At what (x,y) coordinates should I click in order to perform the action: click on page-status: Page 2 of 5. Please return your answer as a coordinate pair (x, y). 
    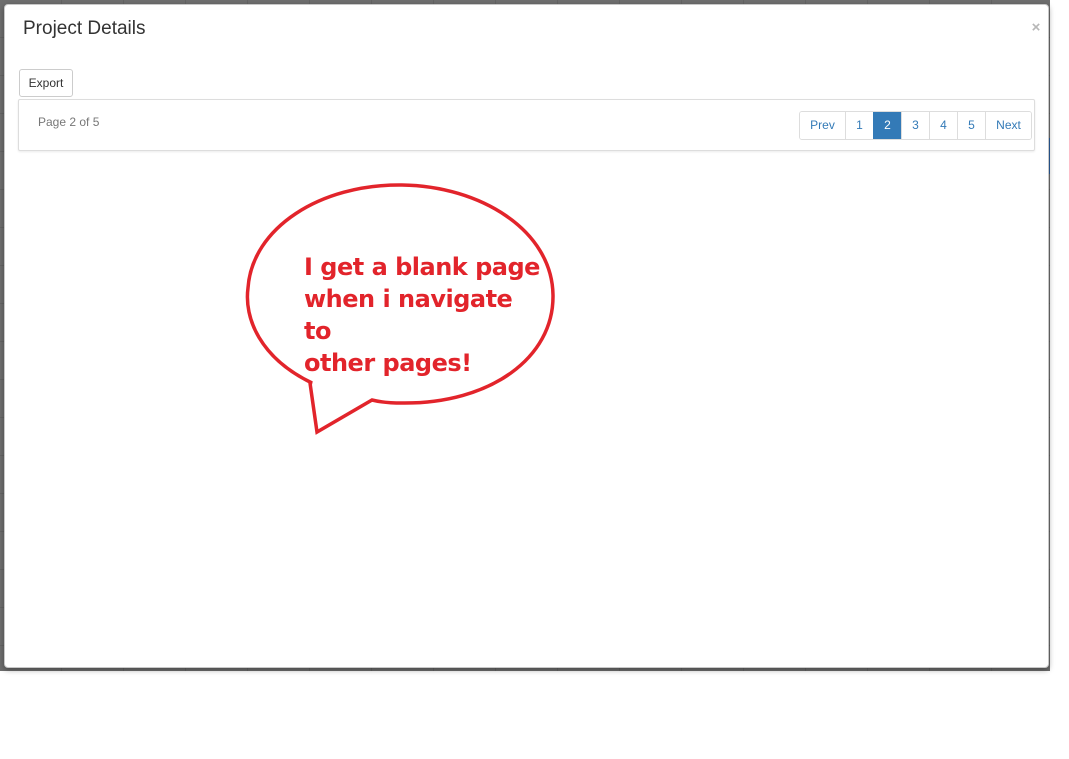
    Looking at the image, I should click on (69, 122).